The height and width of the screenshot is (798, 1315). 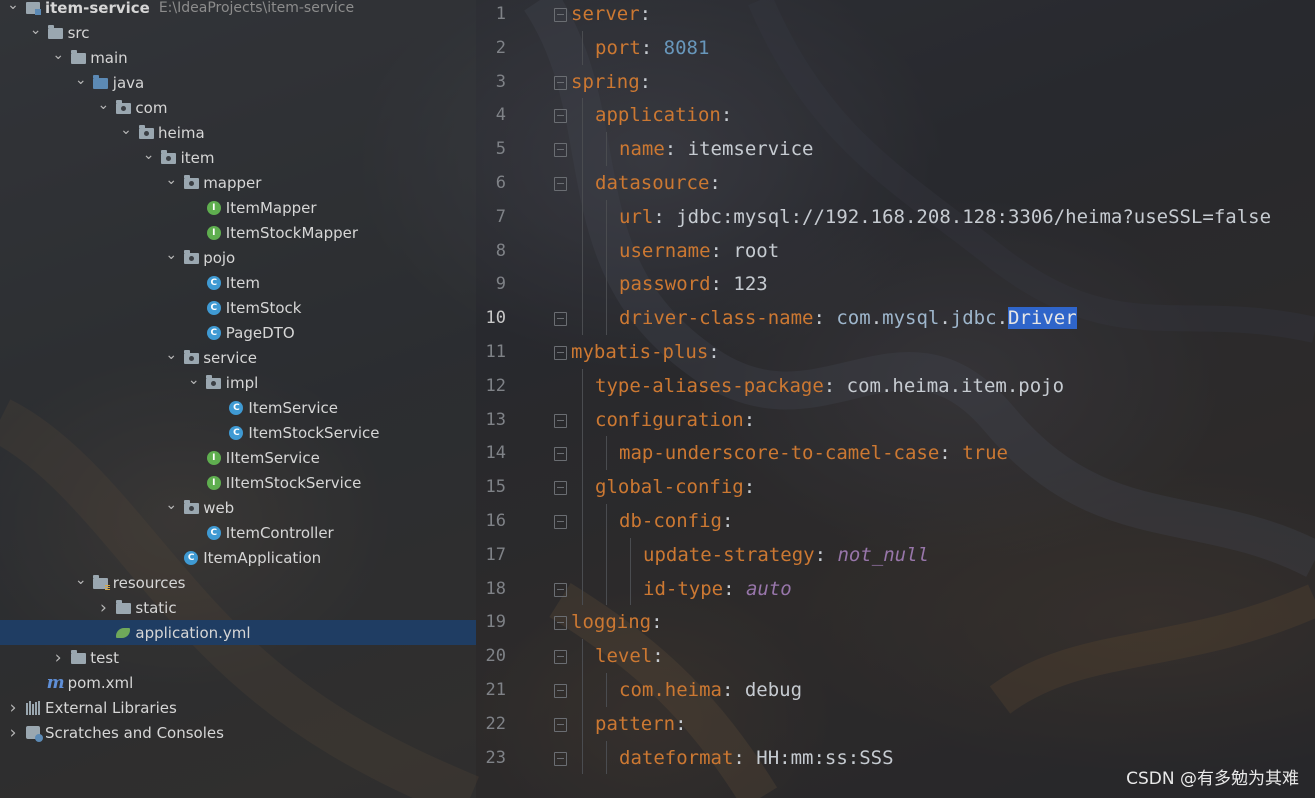 What do you see at coordinates (652, 48) in the screenshot?
I see `code-line: port: 8081` at bounding box center [652, 48].